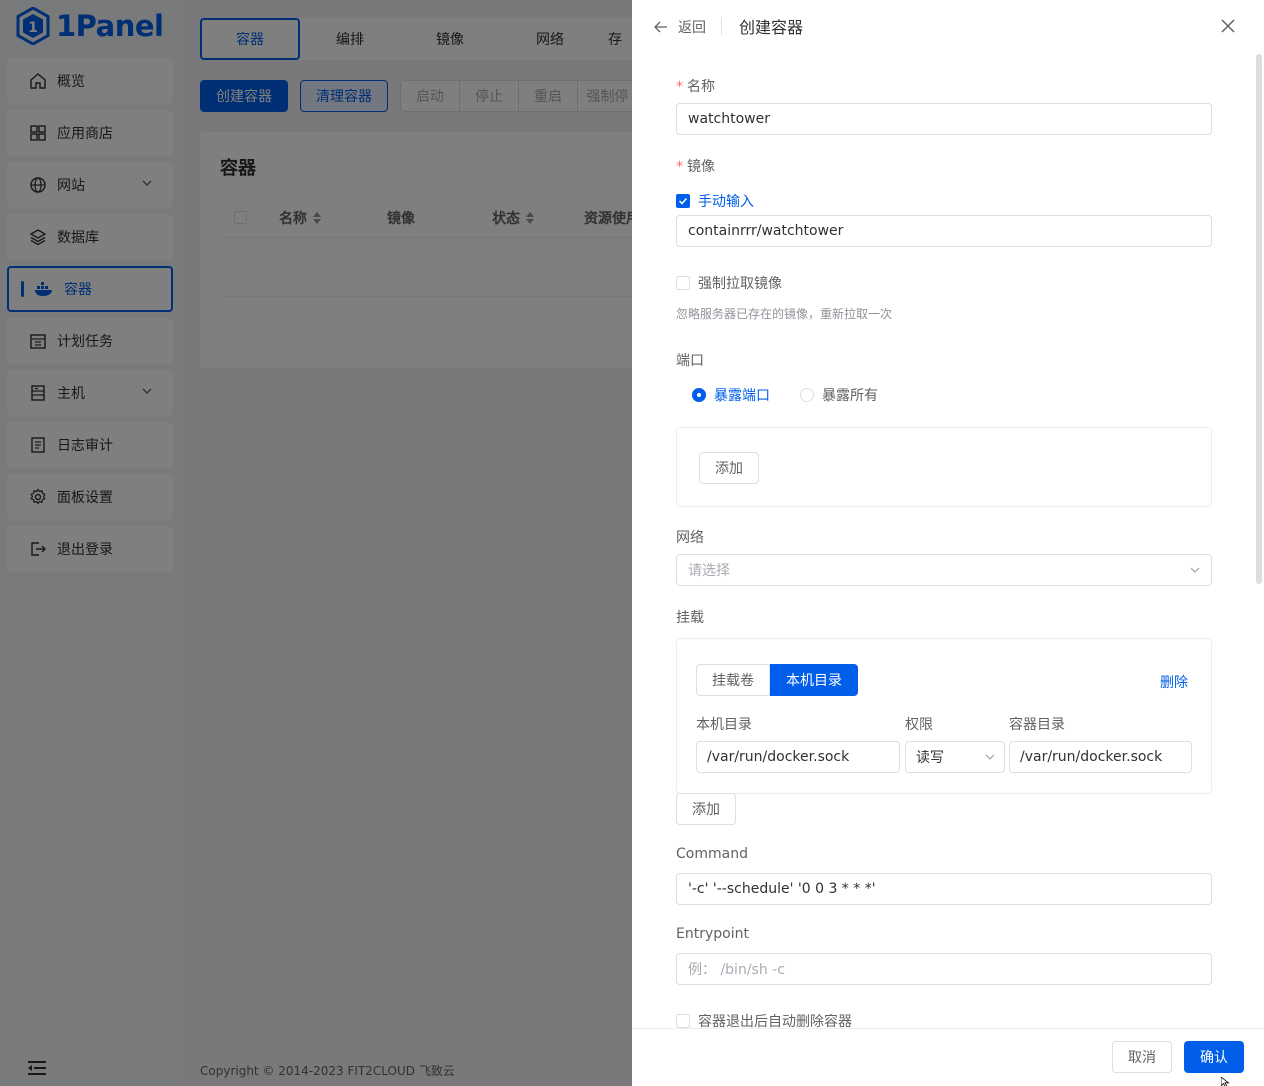 Image resolution: width=1264 pixels, height=1086 pixels. I want to click on manual-input-checkbox: 手动输入, so click(715, 201).